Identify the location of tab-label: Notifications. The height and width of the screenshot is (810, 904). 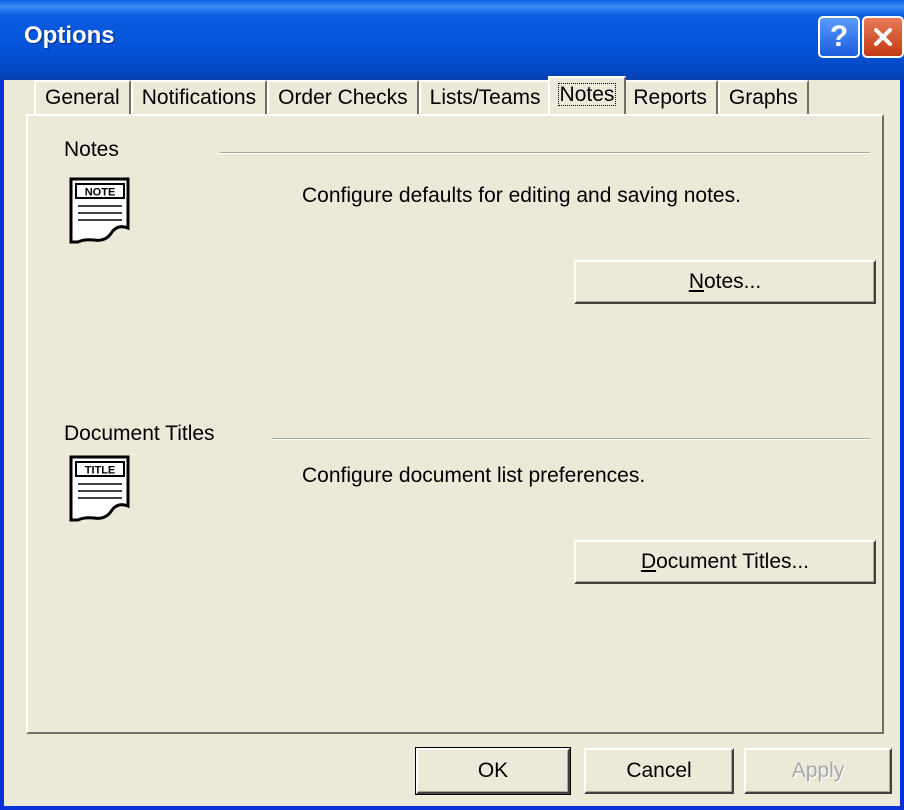
(199, 97).